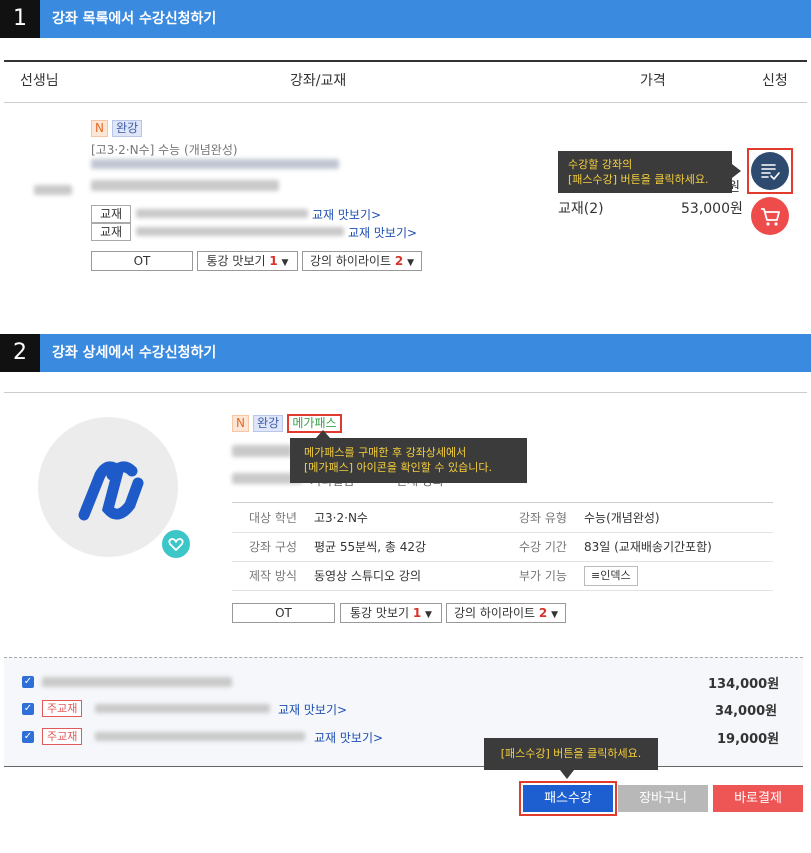 The width and height of the screenshot is (811, 853). I want to click on cart-icon, so click(770, 217).